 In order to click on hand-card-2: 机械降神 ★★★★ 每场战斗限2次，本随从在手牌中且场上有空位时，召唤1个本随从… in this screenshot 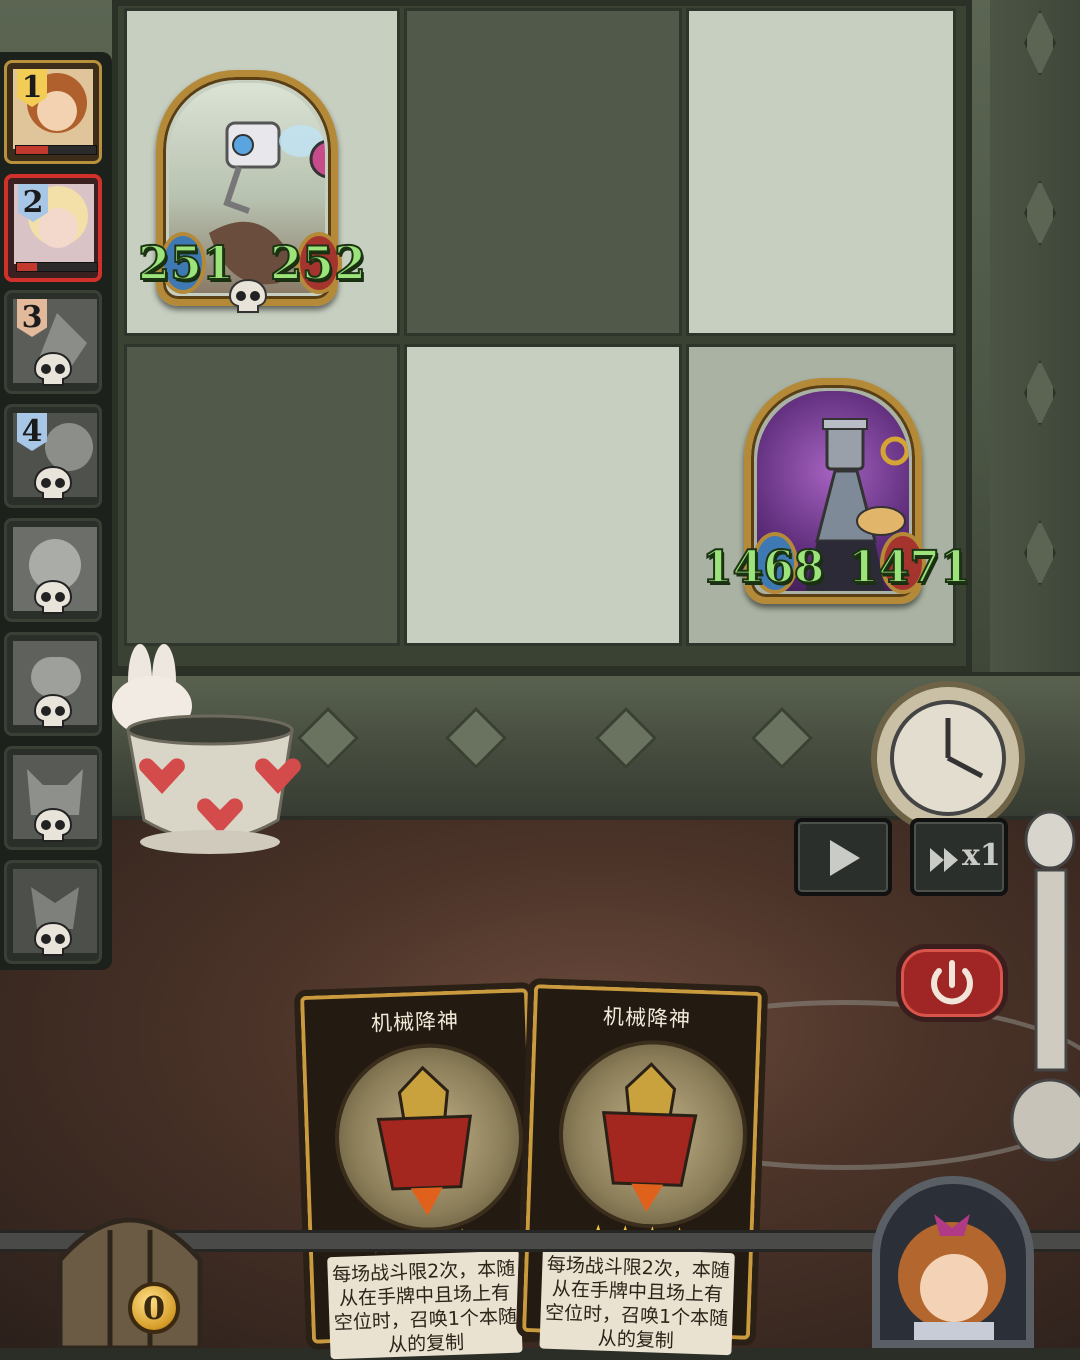, I will do `click(642, 1166)`.